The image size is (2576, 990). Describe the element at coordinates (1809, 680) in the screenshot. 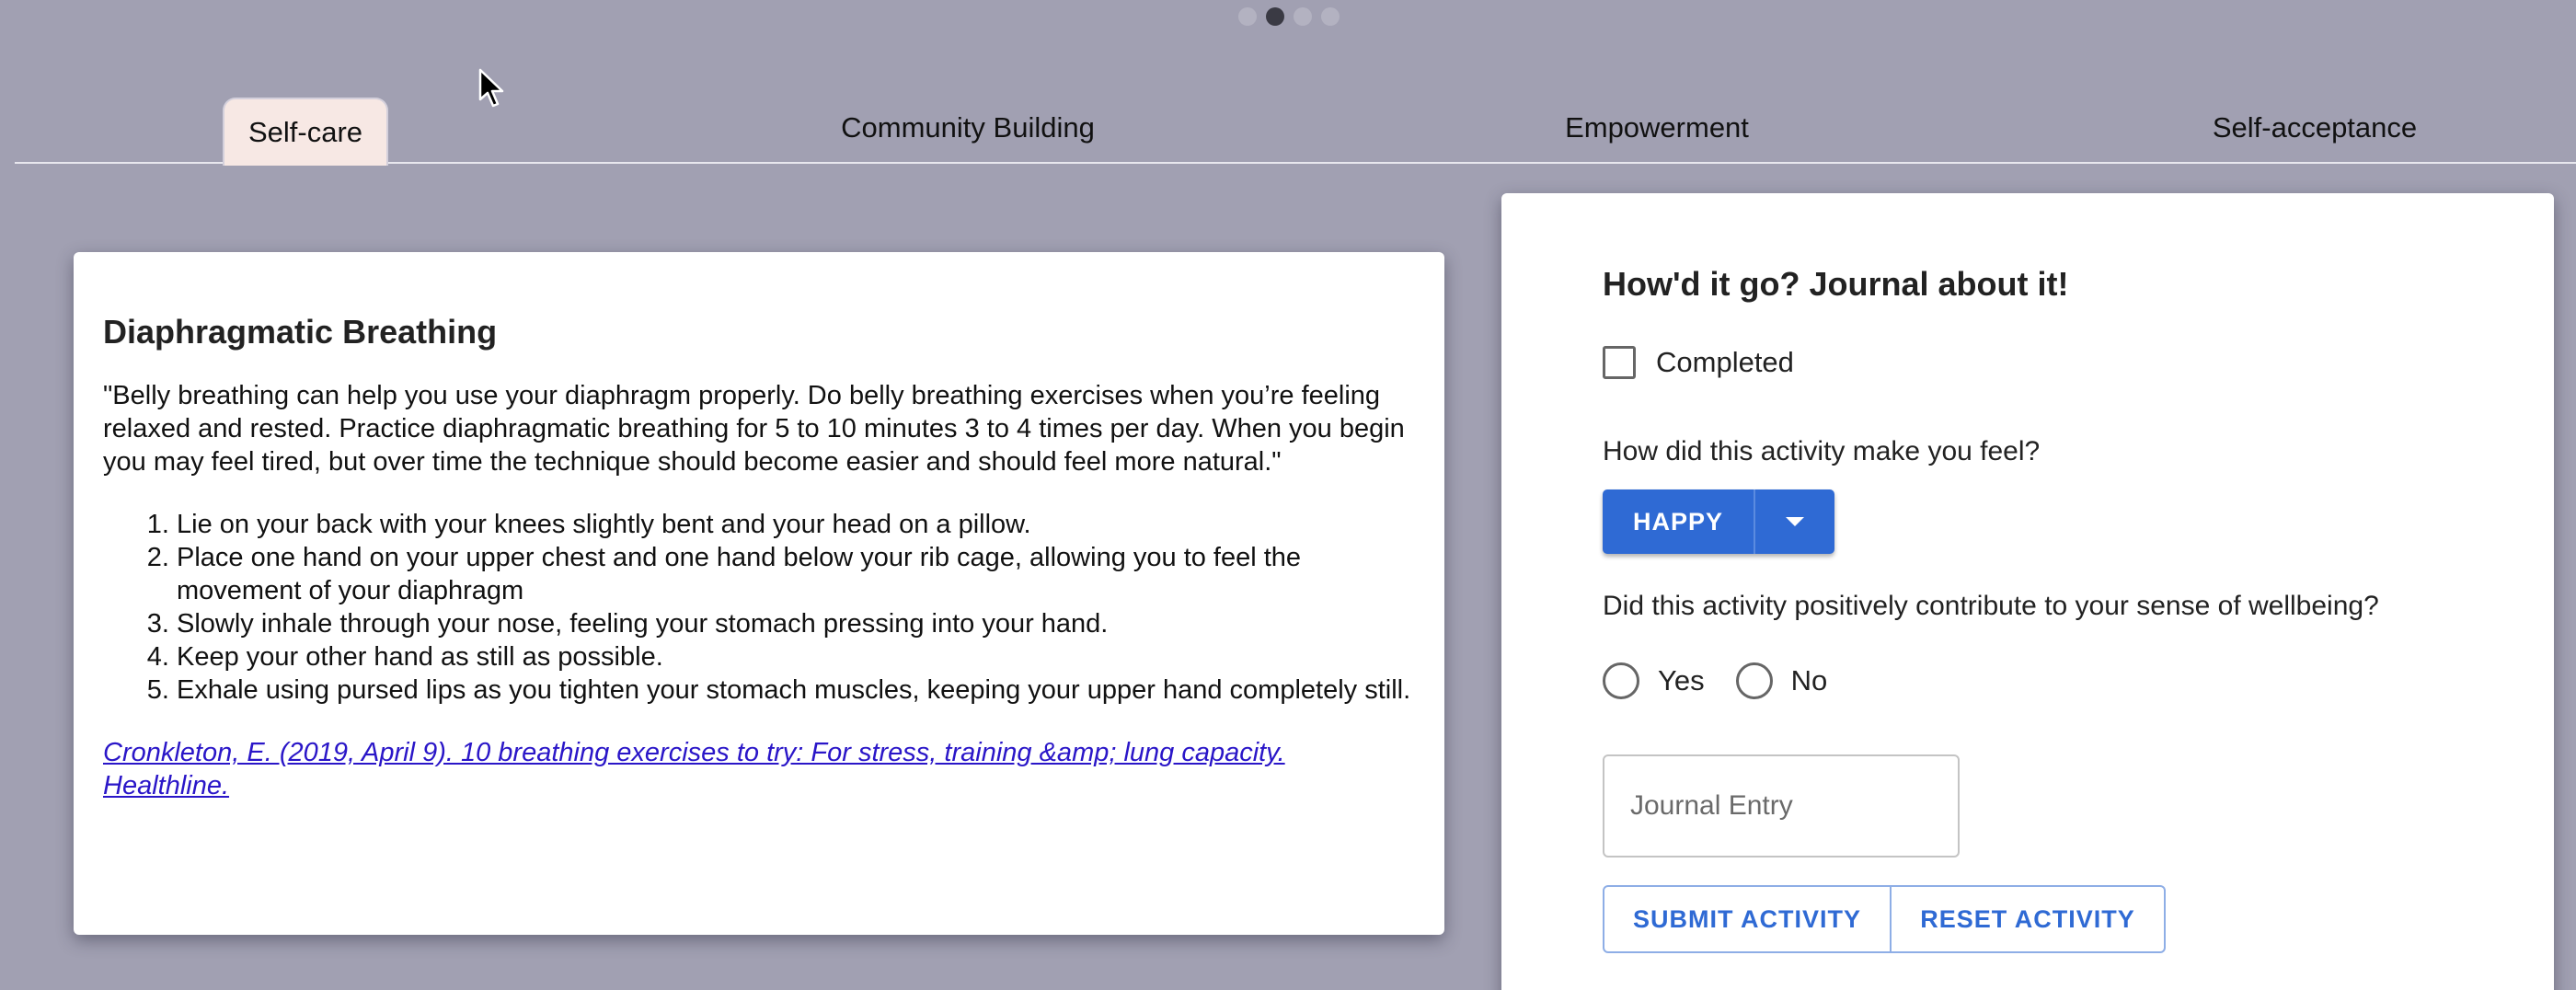

I see `radio-no-label: No` at that location.